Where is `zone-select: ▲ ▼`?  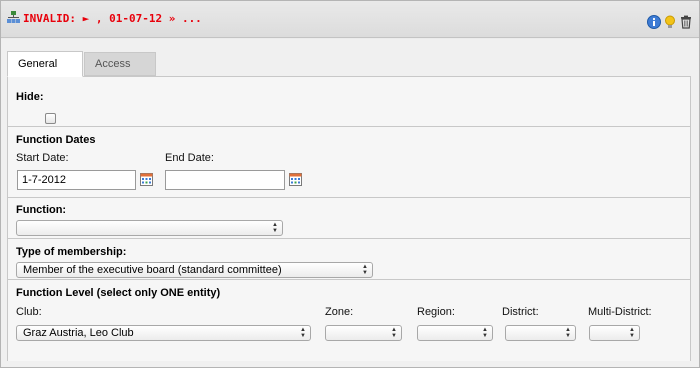
zone-select: ▲ ▼ is located at coordinates (363, 333).